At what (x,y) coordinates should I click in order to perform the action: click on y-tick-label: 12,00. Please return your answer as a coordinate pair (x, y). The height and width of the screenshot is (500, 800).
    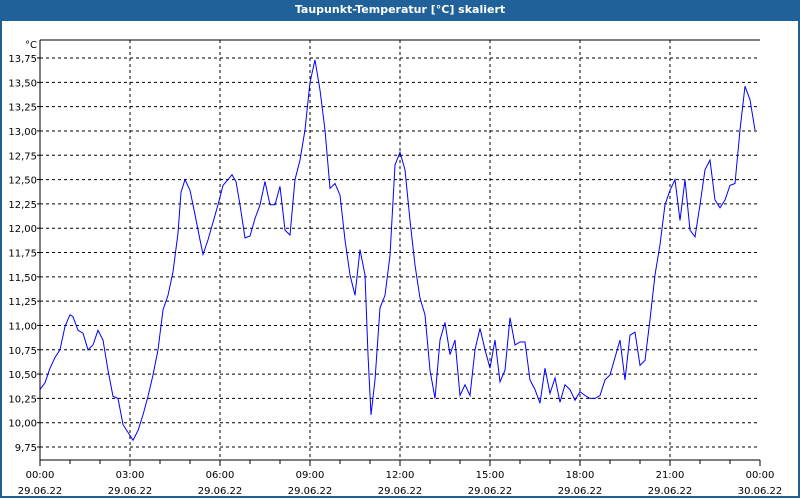
    Looking at the image, I should click on (22, 229).